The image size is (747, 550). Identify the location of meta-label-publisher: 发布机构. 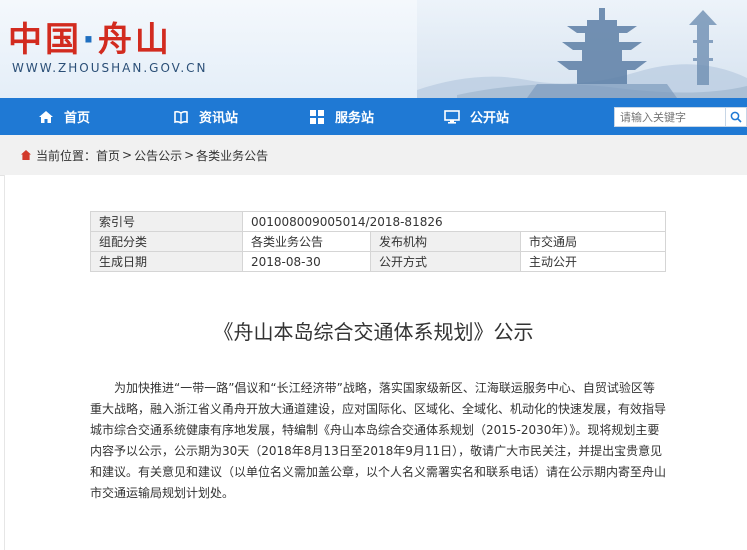
(445, 241).